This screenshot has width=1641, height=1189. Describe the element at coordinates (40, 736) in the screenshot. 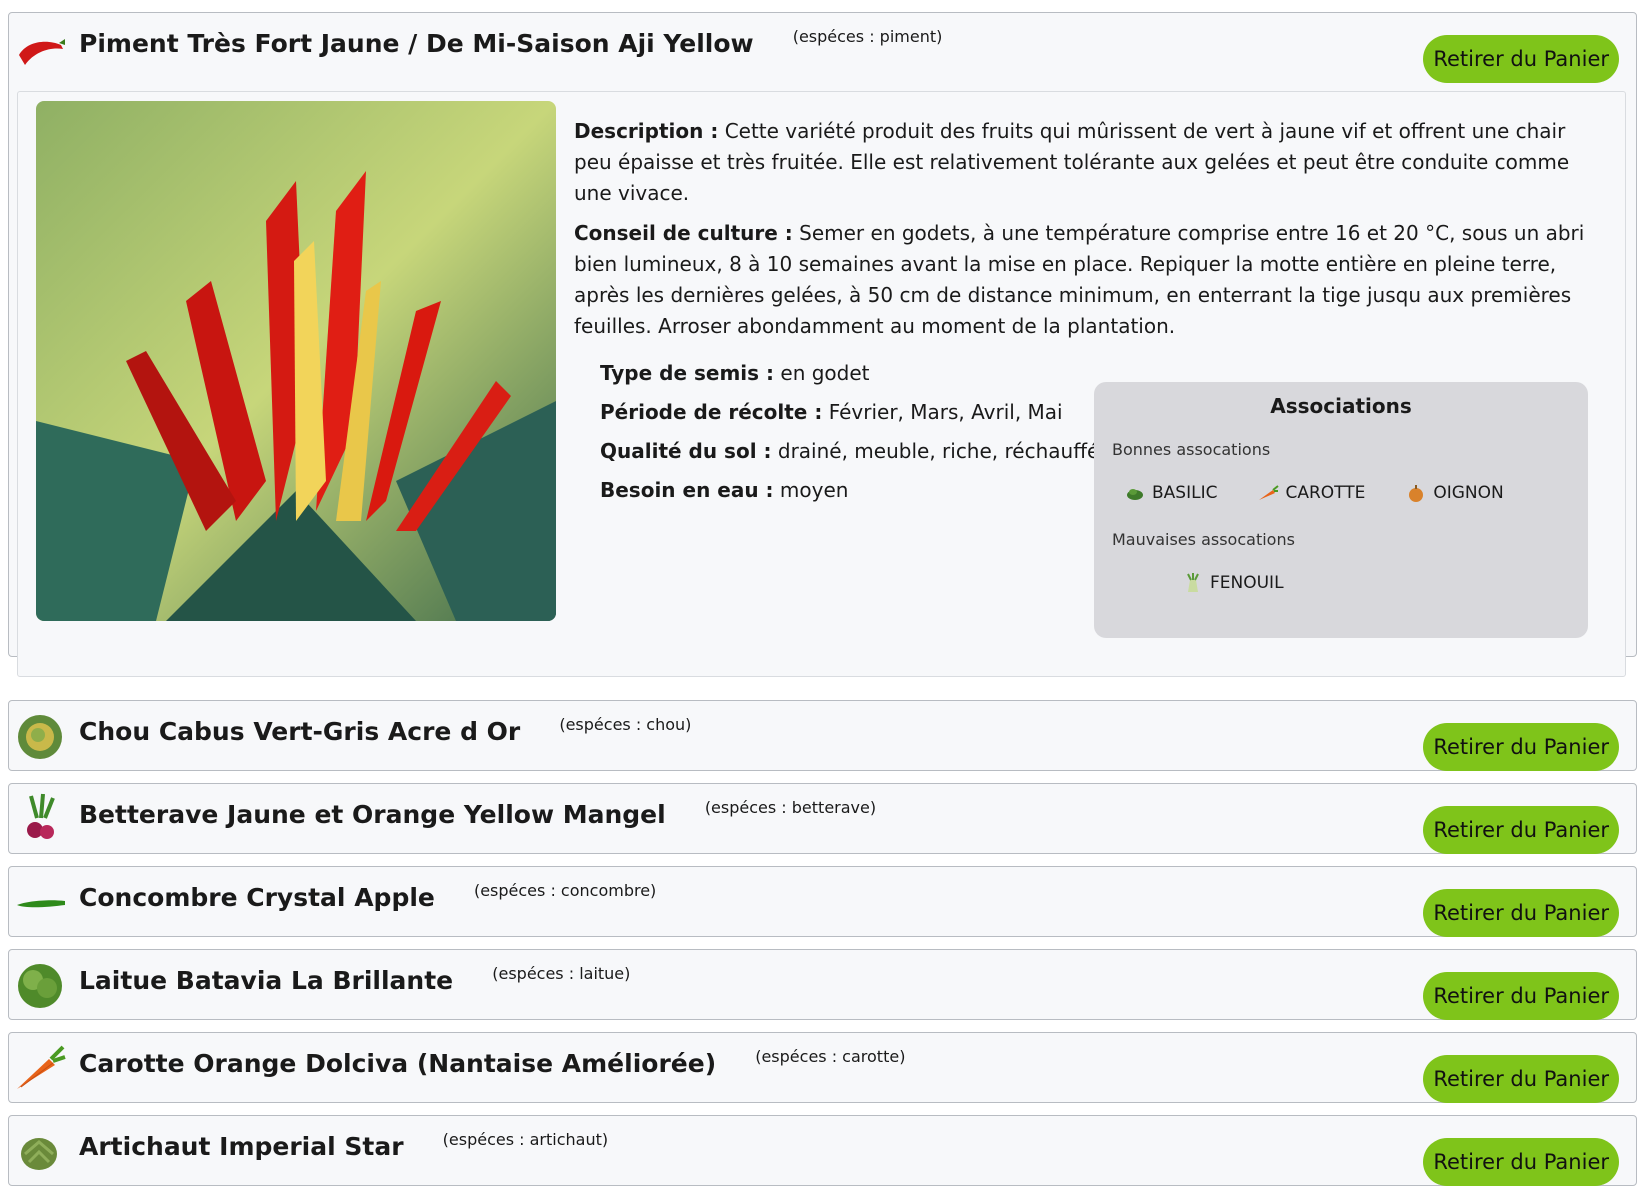

I see `cabbage-icon` at that location.